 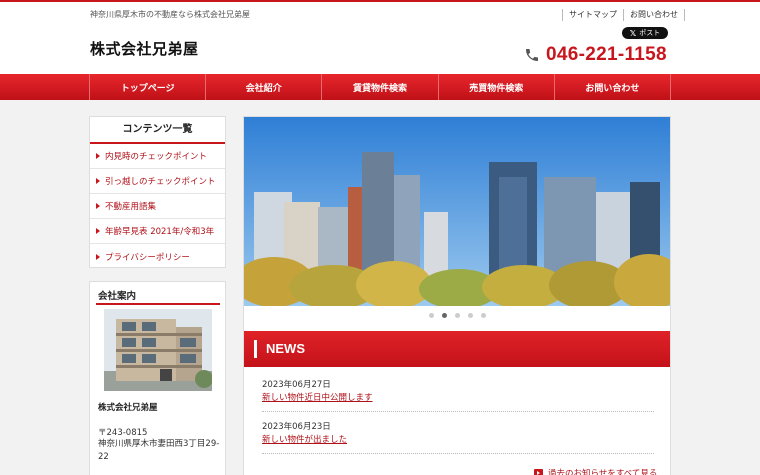 What do you see at coordinates (538, 471) in the screenshot?
I see `arrow-right-icon` at bounding box center [538, 471].